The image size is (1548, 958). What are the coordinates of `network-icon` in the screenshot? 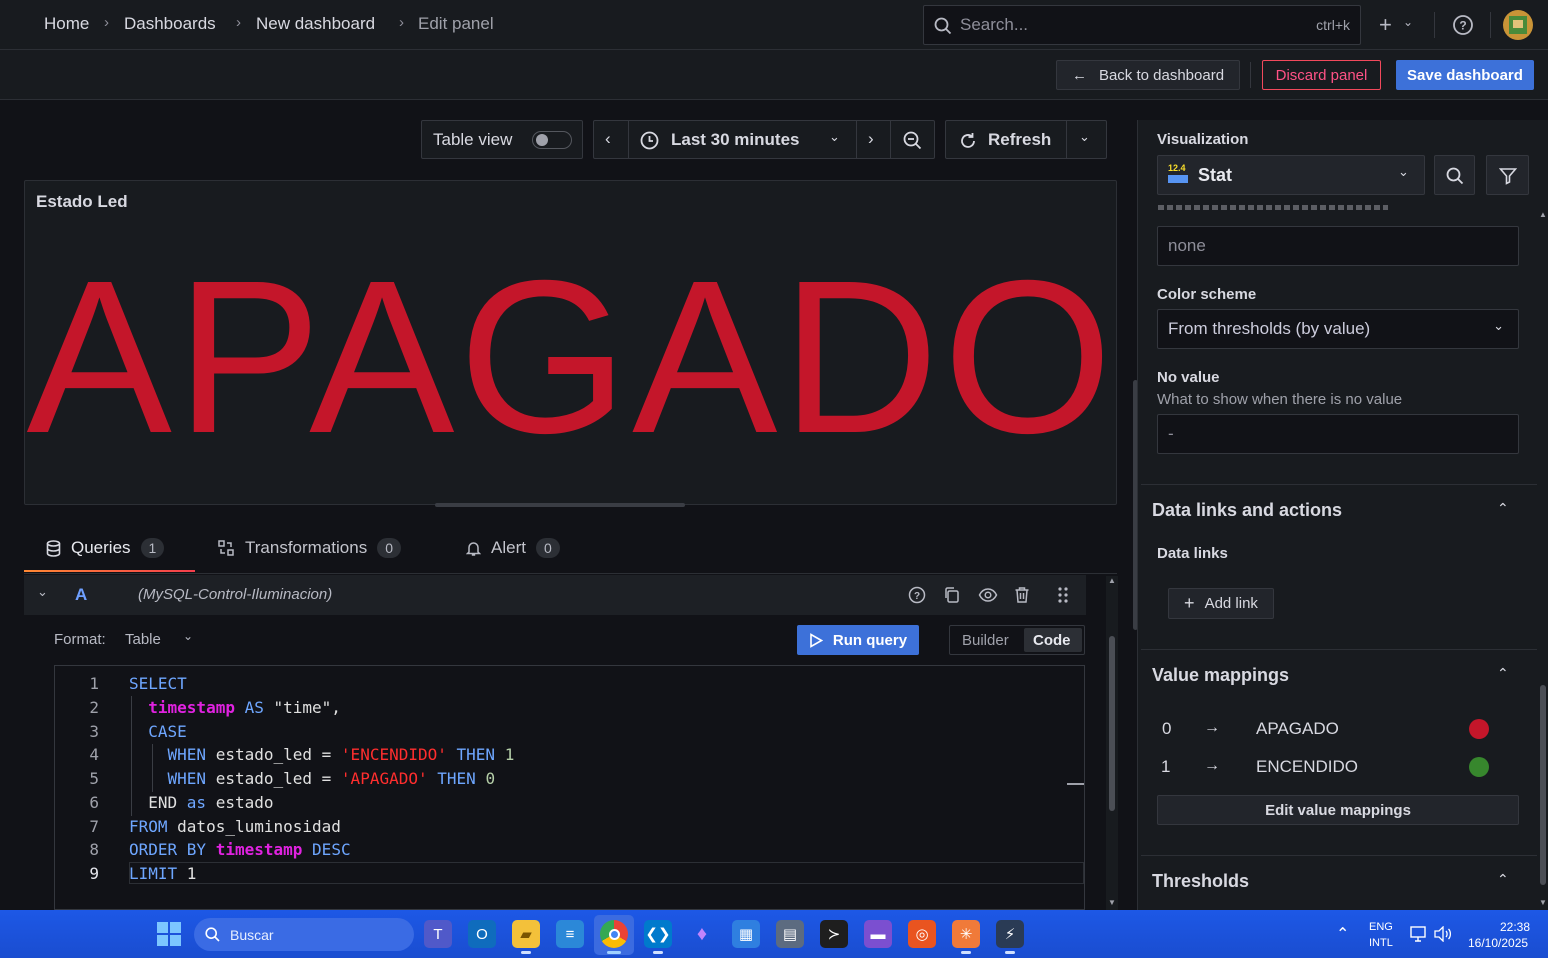 It's located at (1419, 934).